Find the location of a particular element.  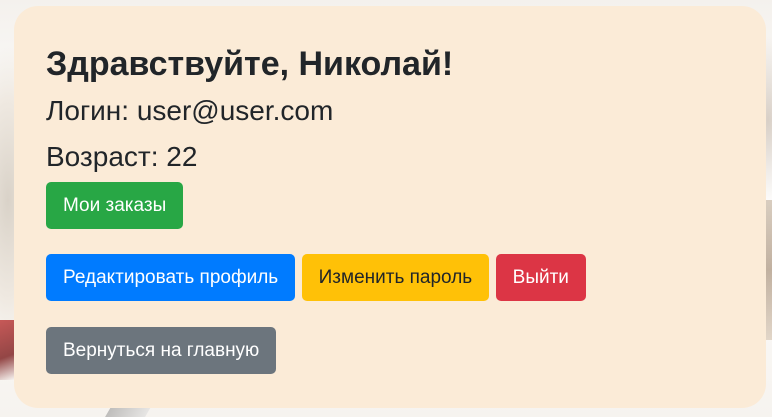

age-text: Возраст: 22 is located at coordinates (122, 156).